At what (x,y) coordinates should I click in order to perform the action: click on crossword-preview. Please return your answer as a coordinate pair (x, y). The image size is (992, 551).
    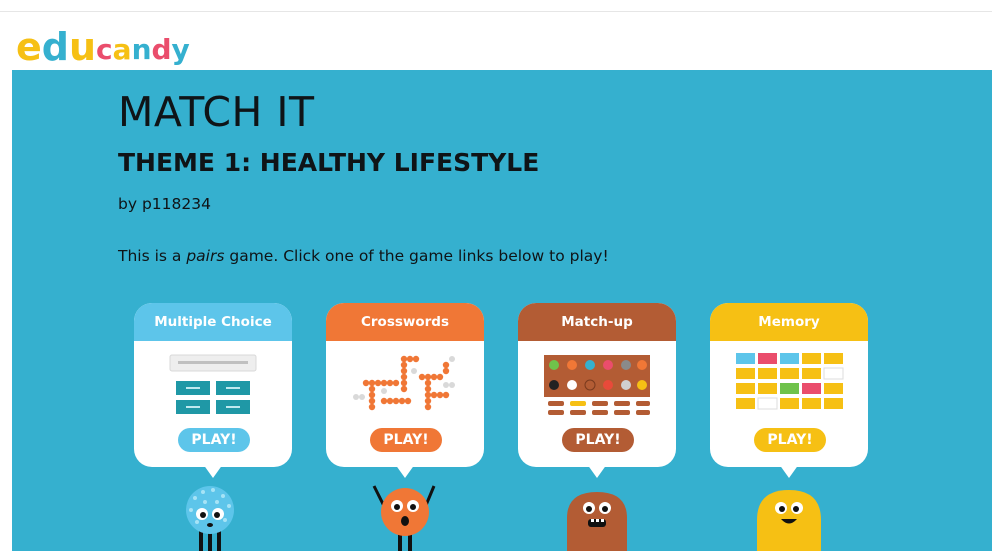
    Looking at the image, I should click on (405, 385).